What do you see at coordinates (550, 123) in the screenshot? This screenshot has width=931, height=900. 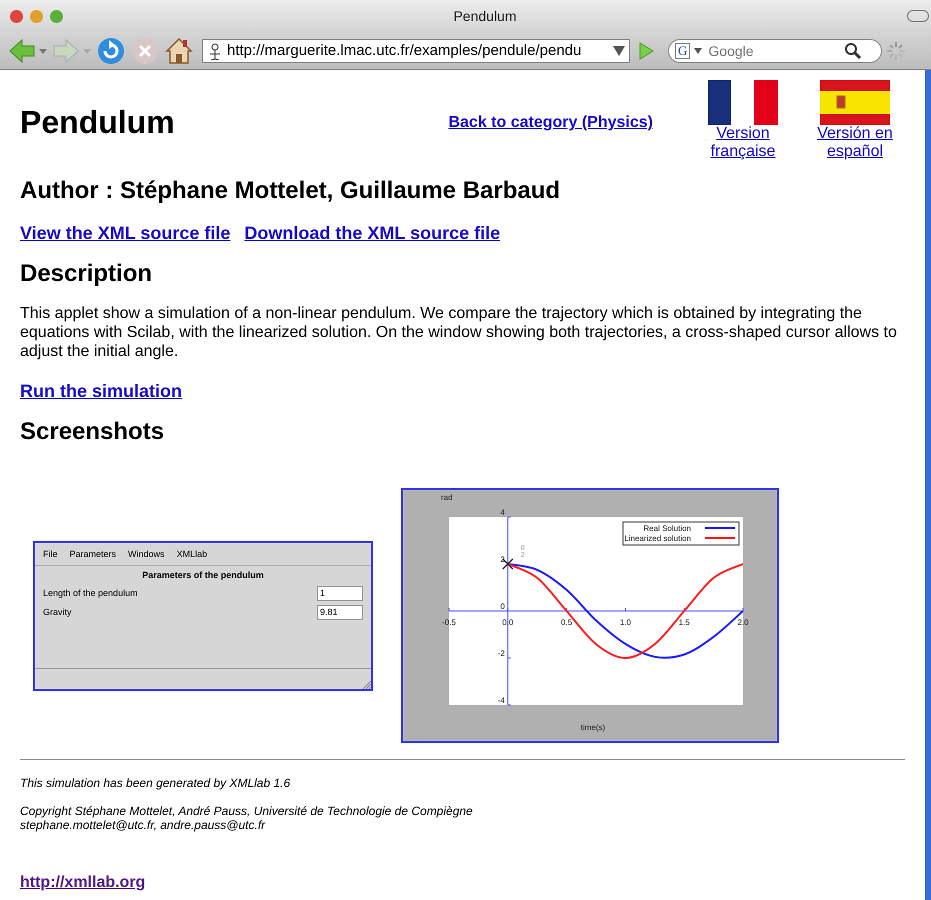 I see `back-link: Back to category (Physics)` at bounding box center [550, 123].